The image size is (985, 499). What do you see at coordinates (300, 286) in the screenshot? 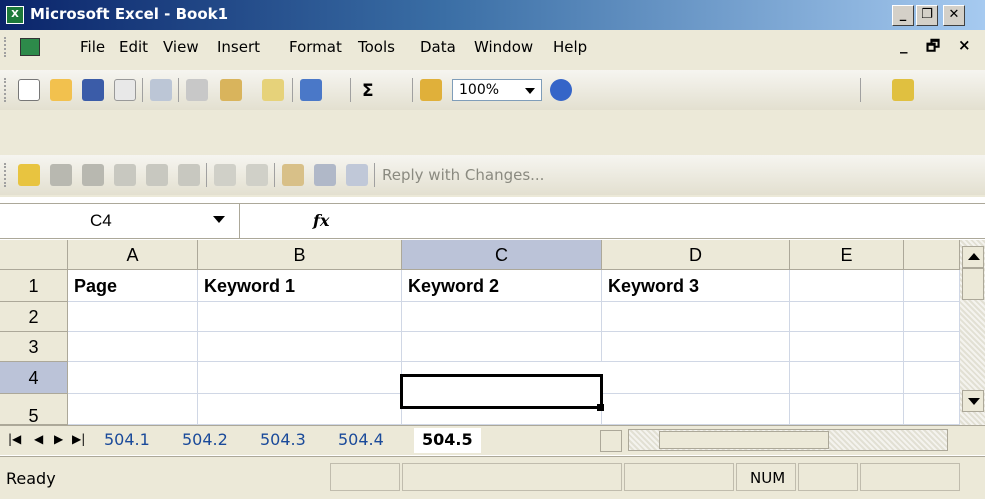
I see `cell-b1: Keyword 1` at bounding box center [300, 286].